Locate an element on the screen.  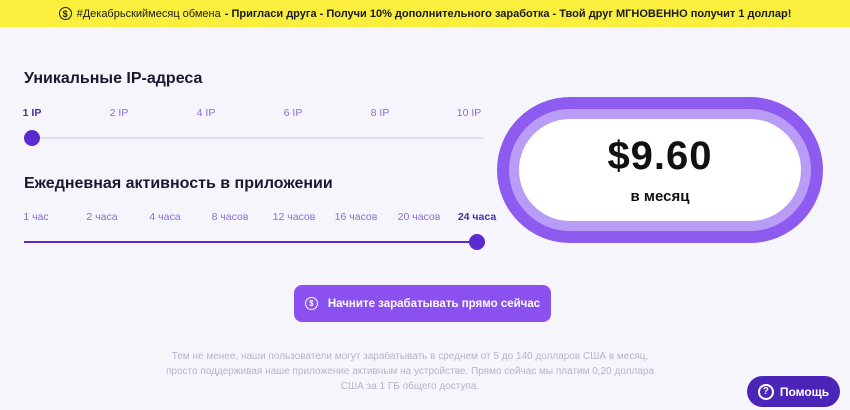
activity-tick-8h: 8 часов is located at coordinates (230, 217).